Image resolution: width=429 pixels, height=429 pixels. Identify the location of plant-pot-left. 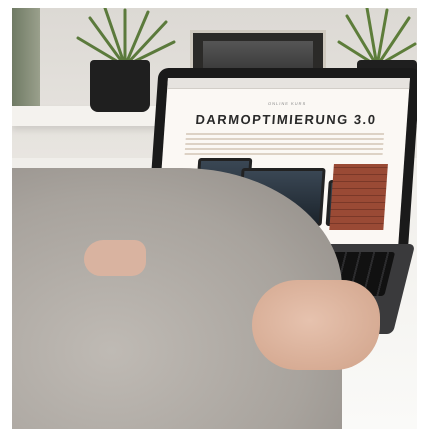
(120, 86).